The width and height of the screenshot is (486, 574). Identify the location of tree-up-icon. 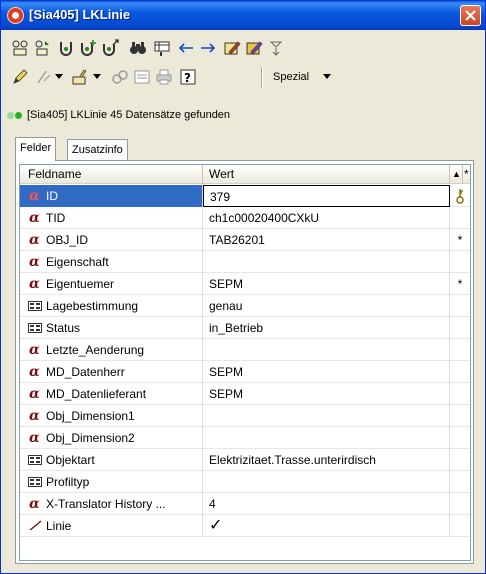
(42, 48).